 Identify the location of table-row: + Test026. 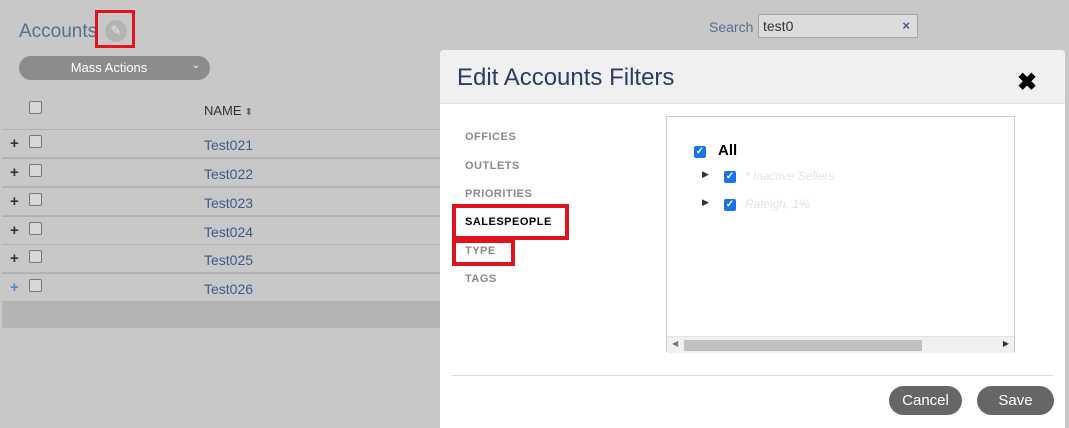
(232, 287).